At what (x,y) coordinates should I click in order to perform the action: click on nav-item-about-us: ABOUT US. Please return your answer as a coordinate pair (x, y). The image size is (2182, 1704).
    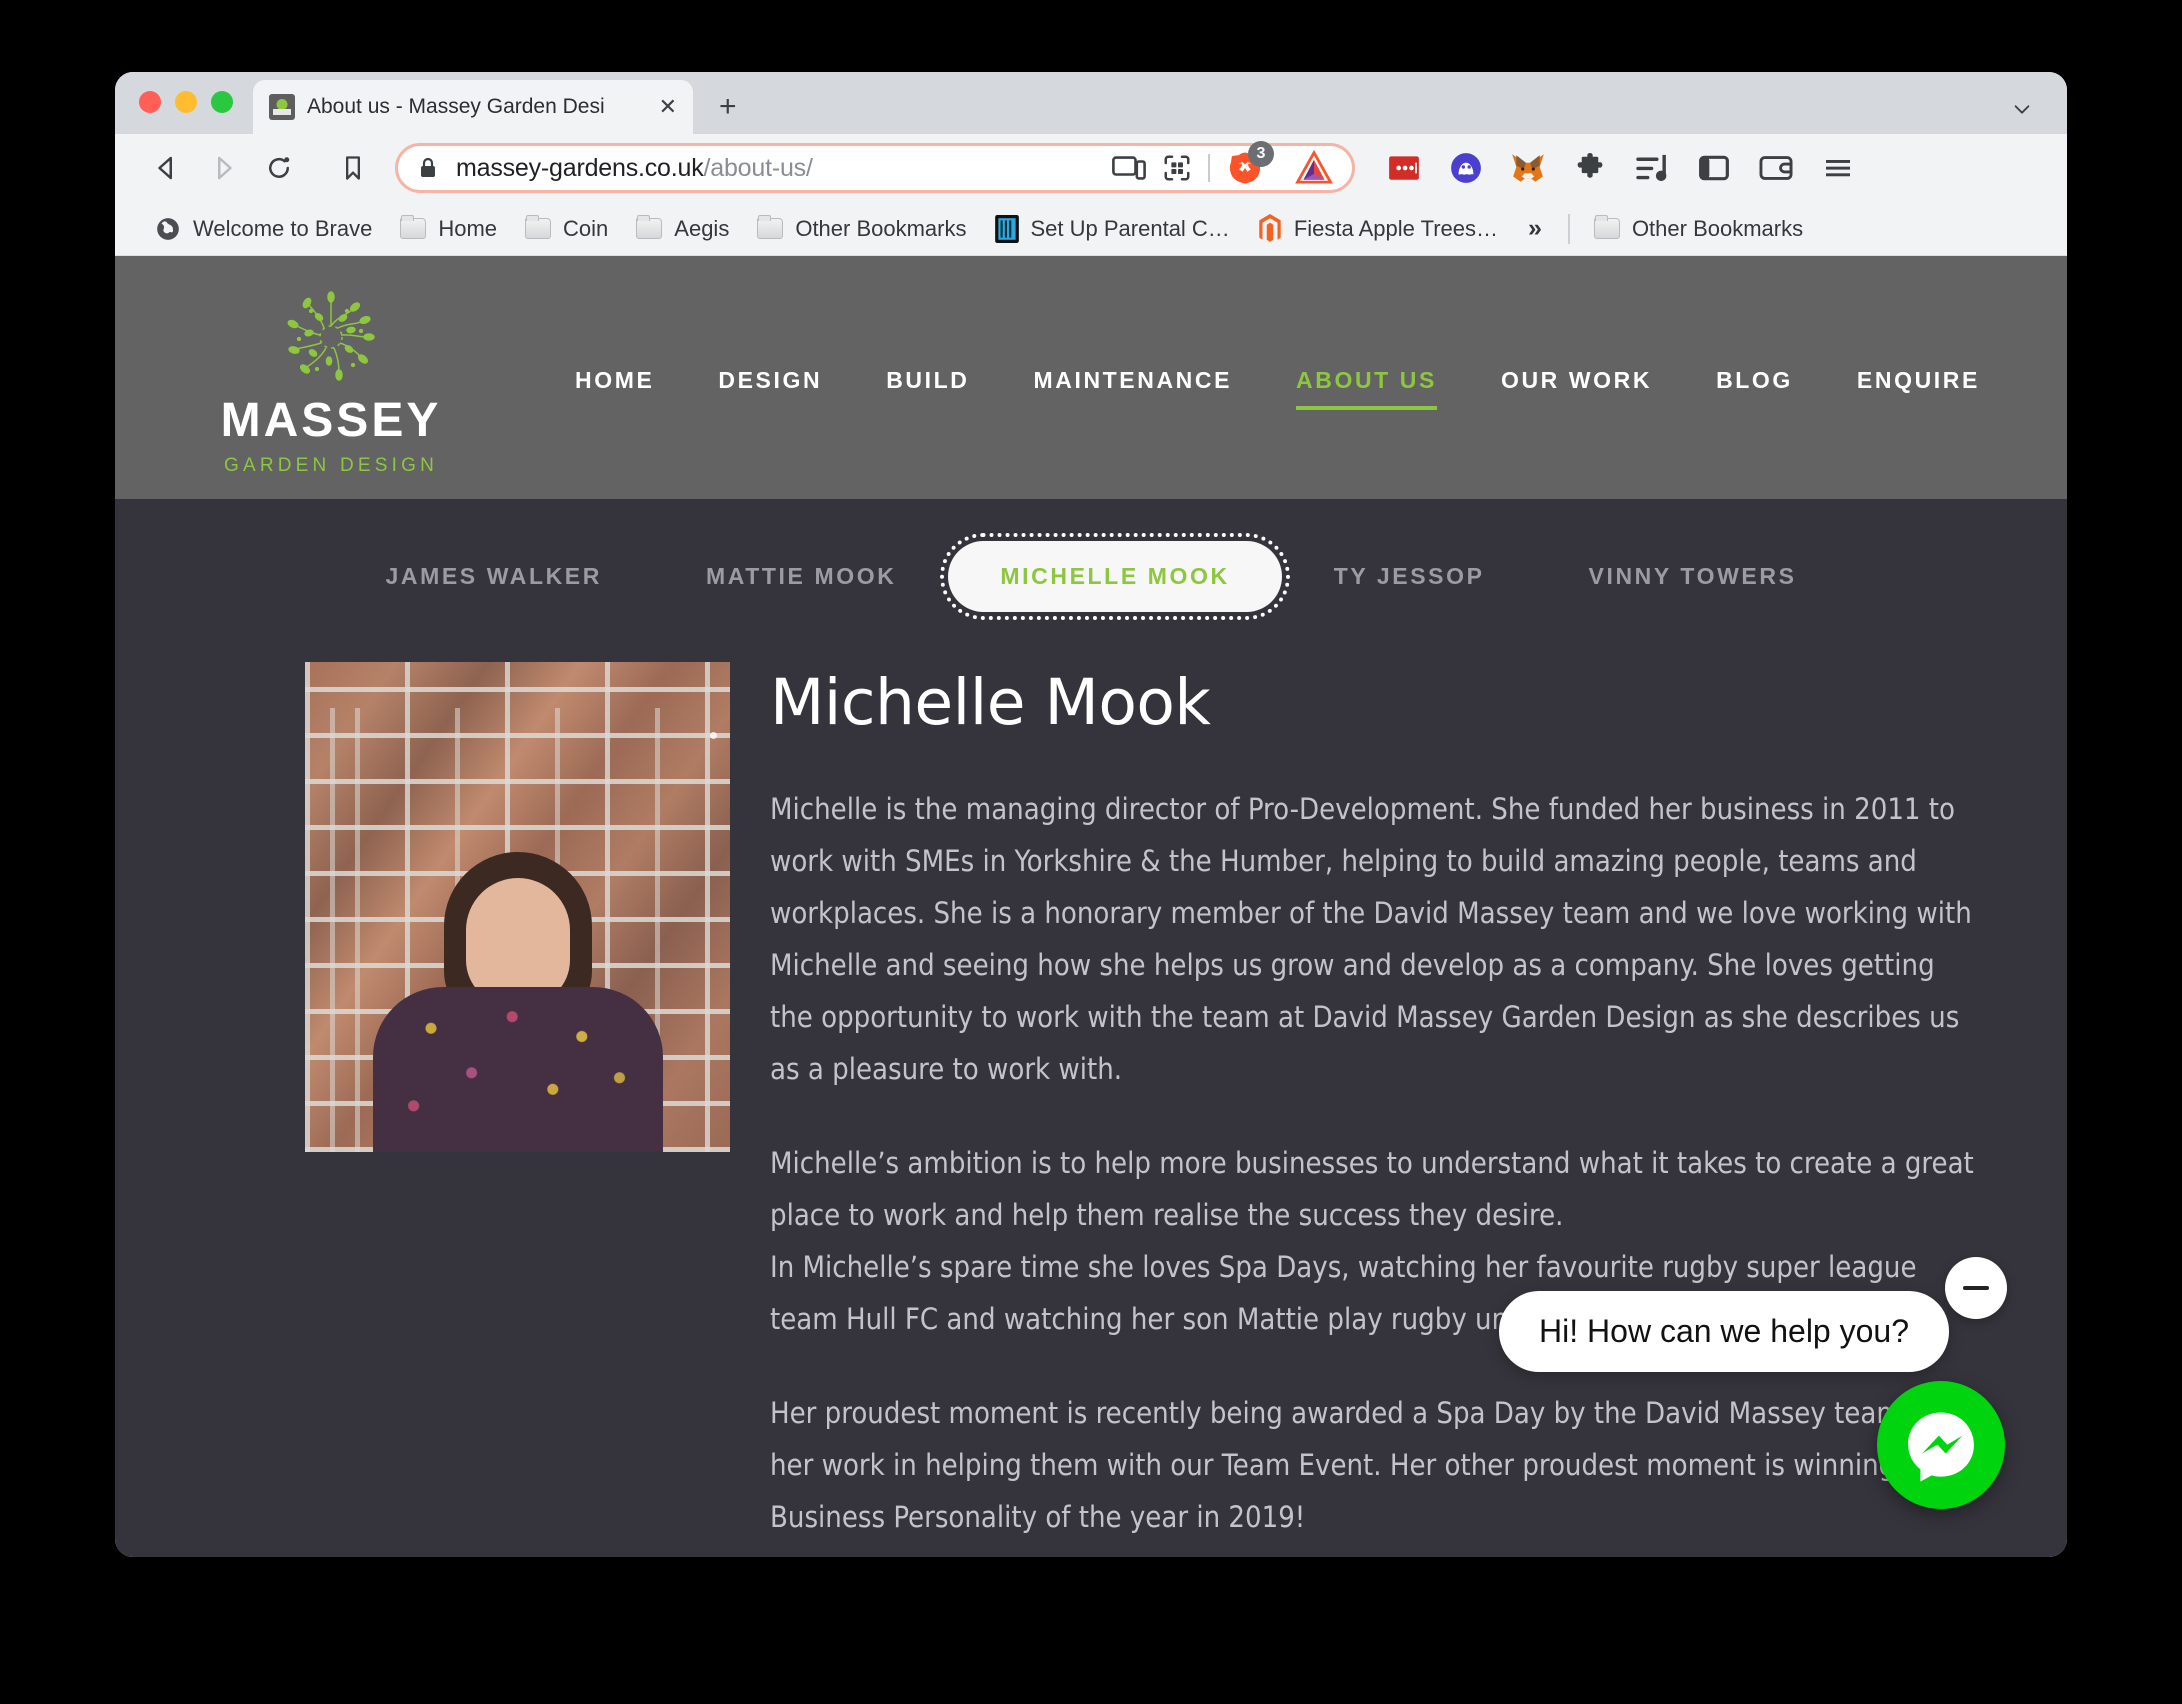
    Looking at the image, I should click on (1366, 383).